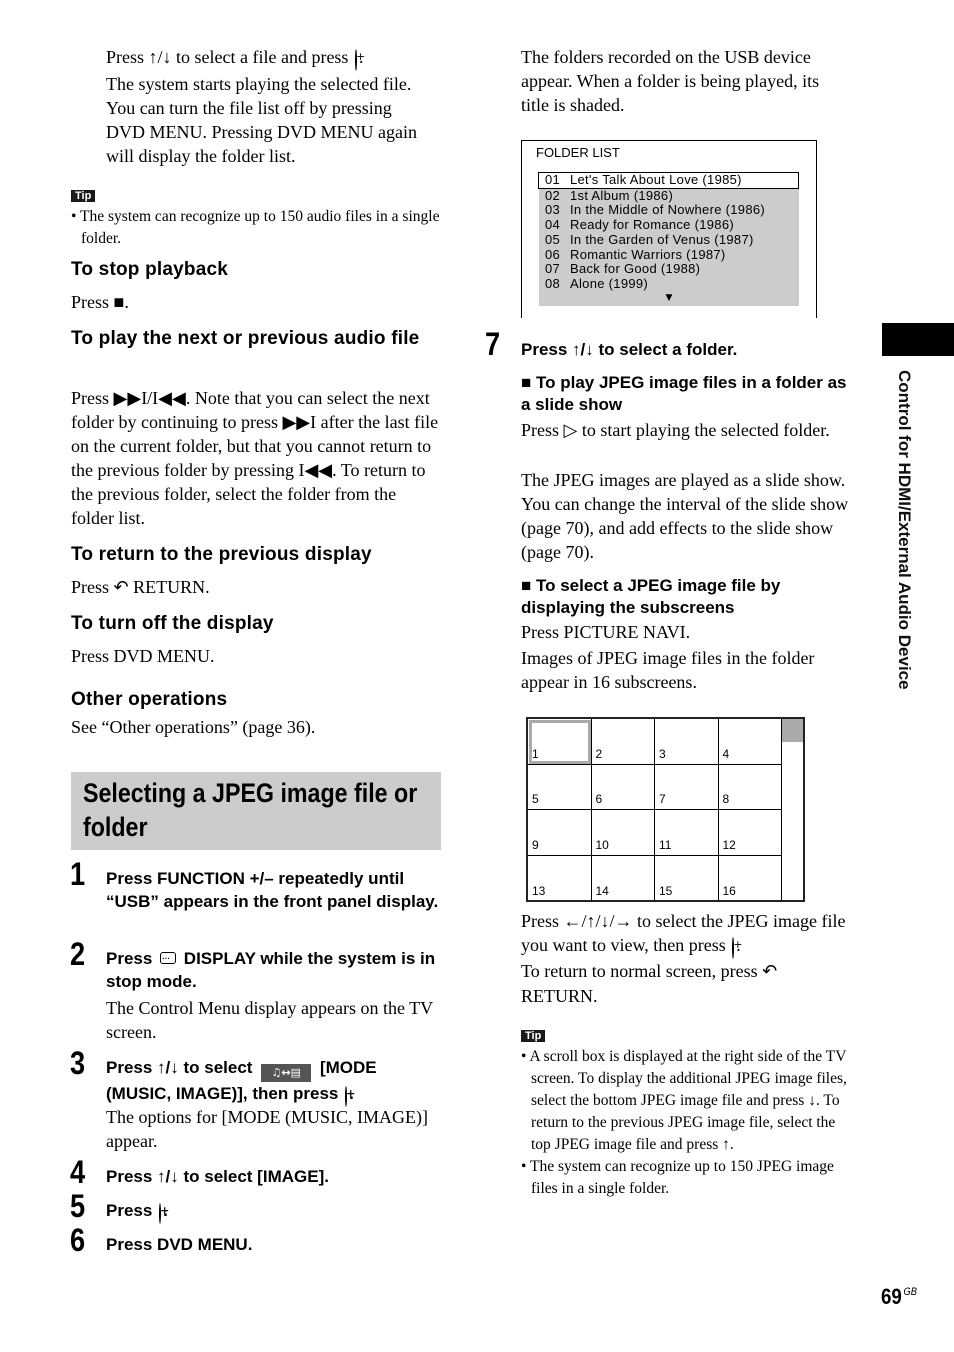 Image resolution: width=954 pixels, height=1352 pixels. Describe the element at coordinates (560, 742) in the screenshot. I see `subscreen-cell: 1` at that location.